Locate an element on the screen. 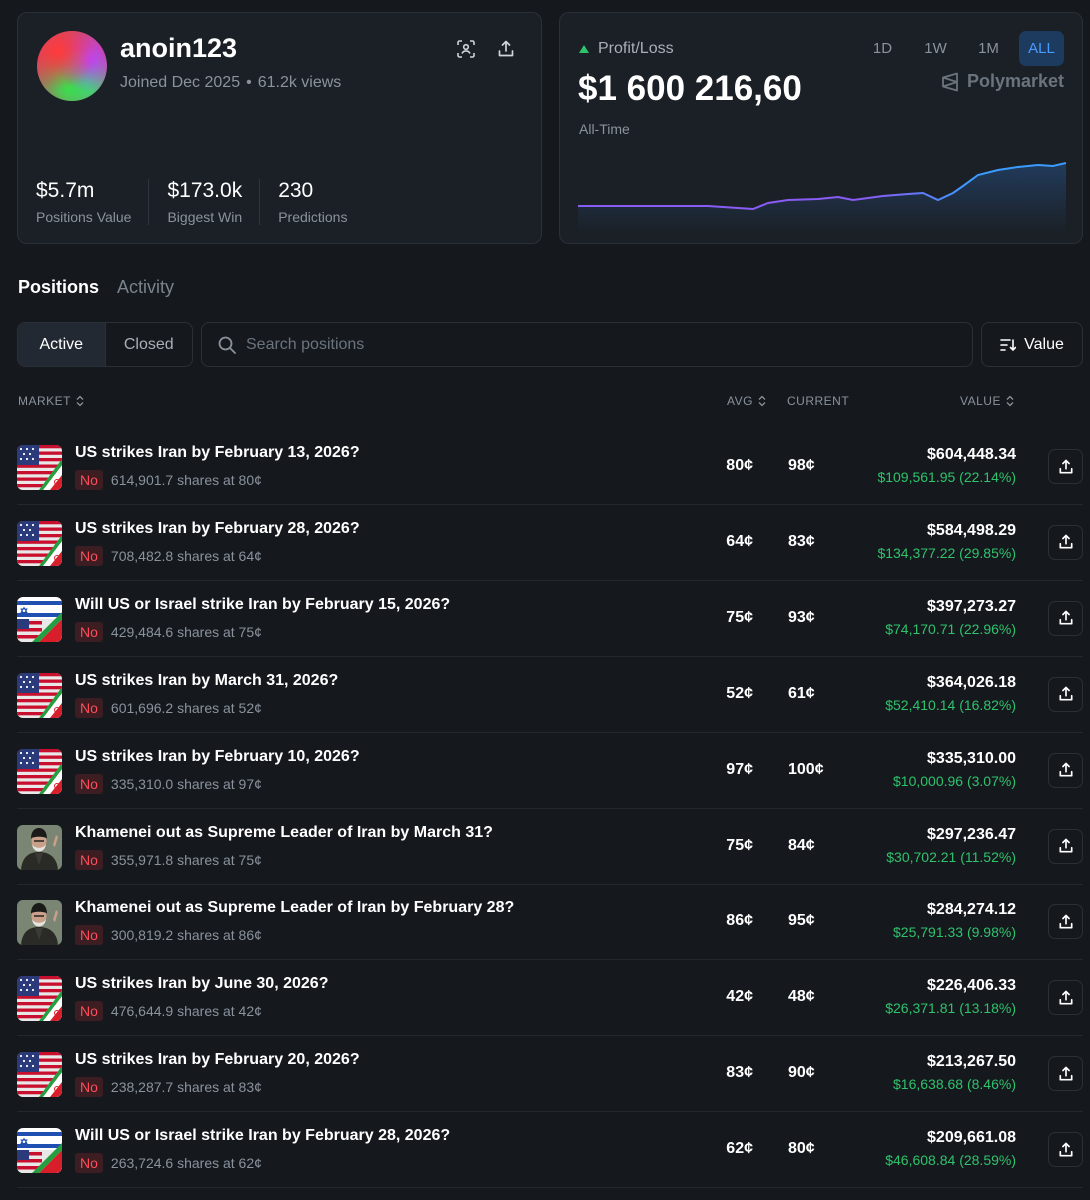  position-value: $226,406.33 is located at coordinates (971, 986).